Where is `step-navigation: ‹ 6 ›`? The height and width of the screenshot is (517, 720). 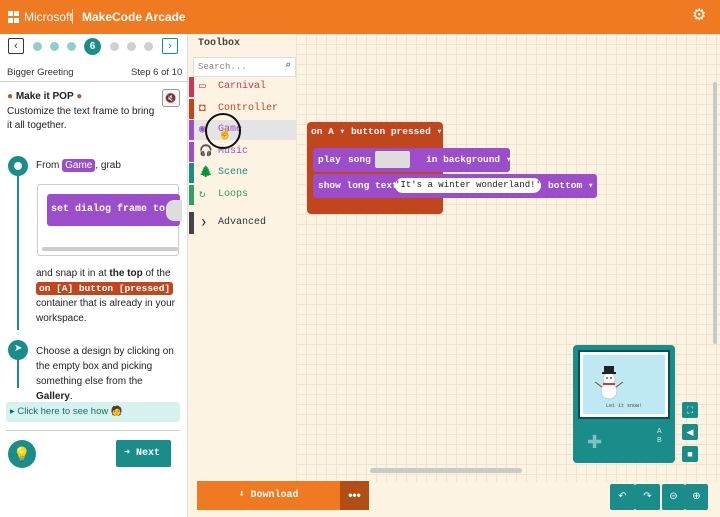 step-navigation: ‹ 6 › is located at coordinates (94, 47).